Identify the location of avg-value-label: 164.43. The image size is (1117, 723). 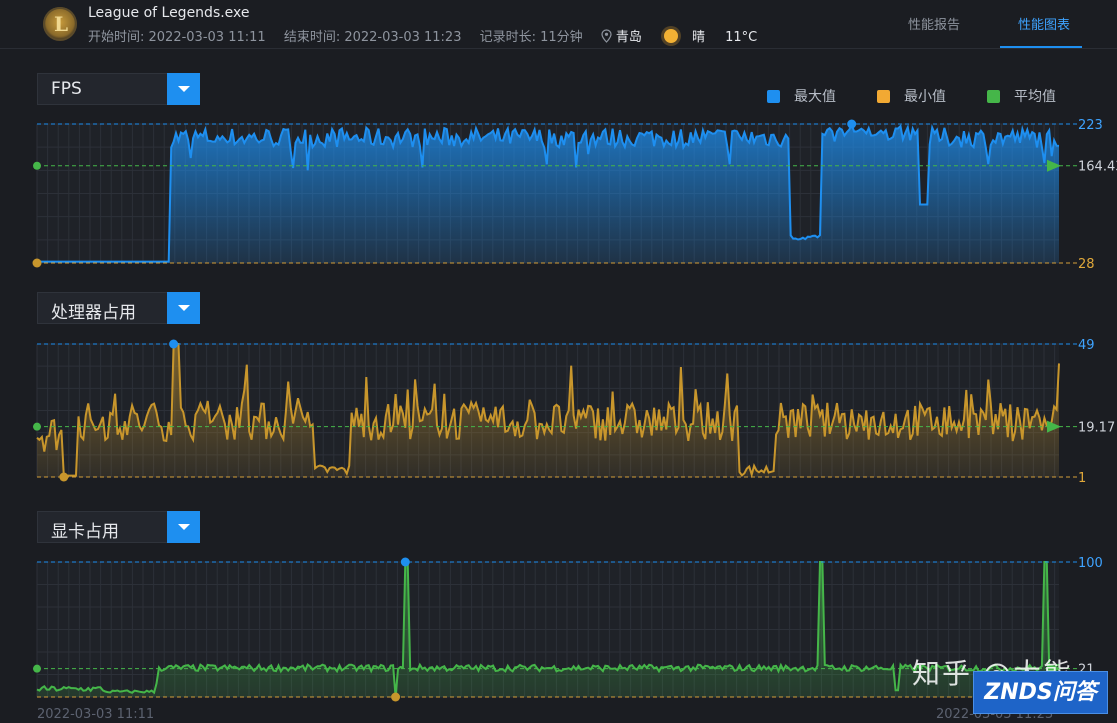
(1097, 167).